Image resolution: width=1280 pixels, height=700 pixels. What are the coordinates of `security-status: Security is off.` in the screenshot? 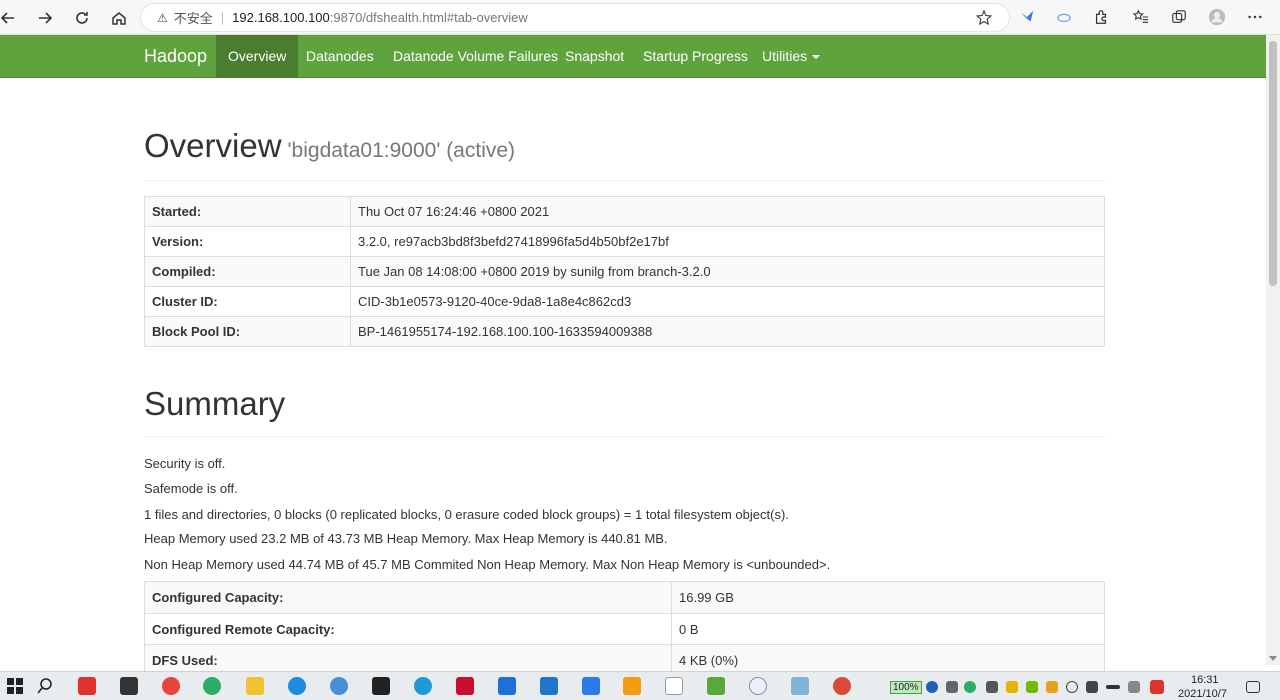 It's located at (185, 463).